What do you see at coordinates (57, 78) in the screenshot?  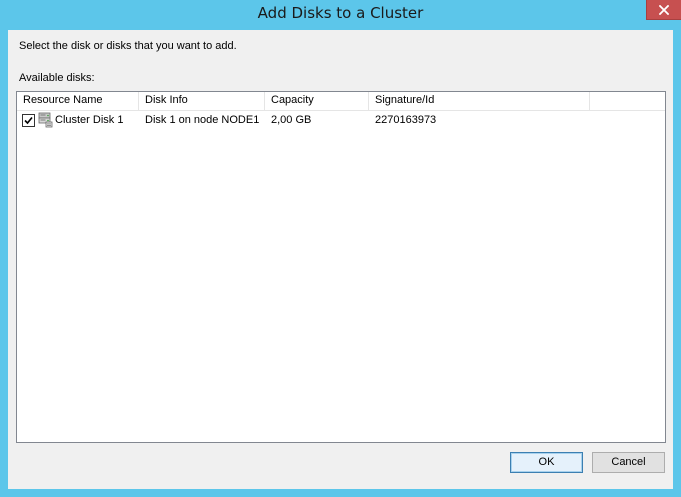 I see `available-disks-label: Available disks:` at bounding box center [57, 78].